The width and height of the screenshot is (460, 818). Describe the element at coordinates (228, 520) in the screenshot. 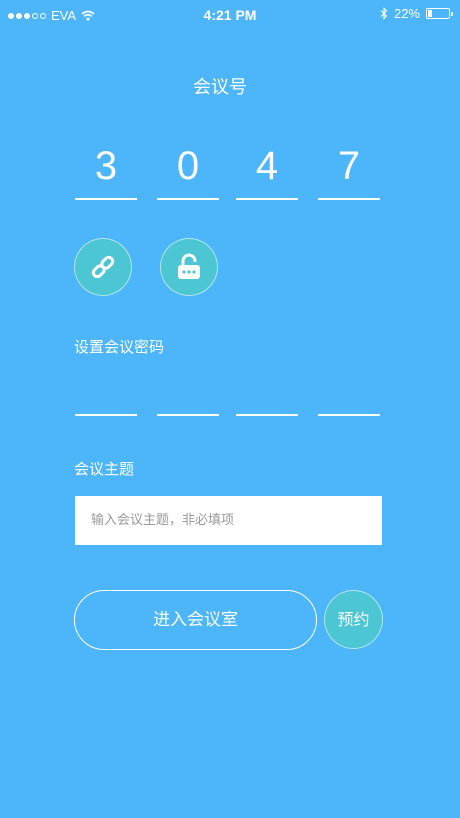

I see `topic-input` at that location.